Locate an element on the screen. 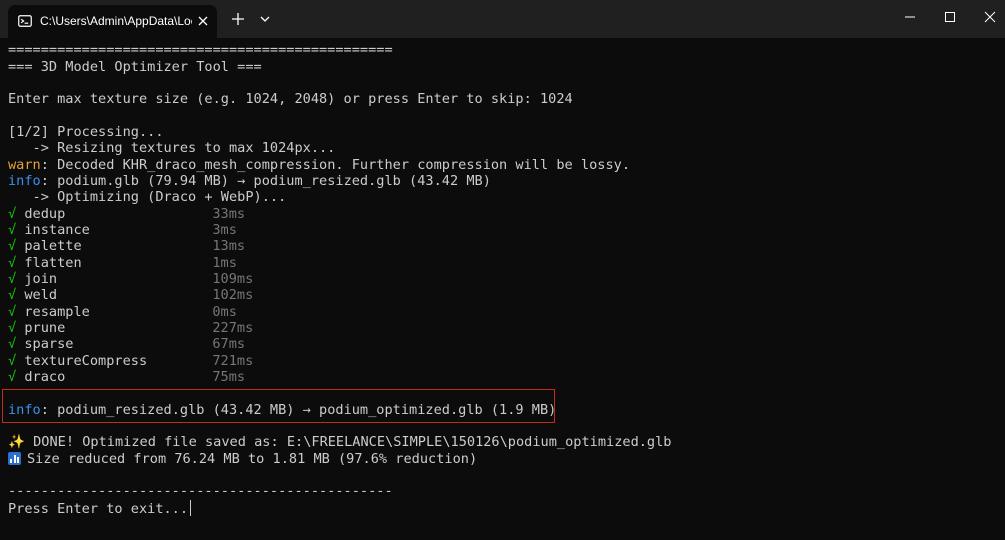  step-row: √ prune 227ms is located at coordinates (130, 328).